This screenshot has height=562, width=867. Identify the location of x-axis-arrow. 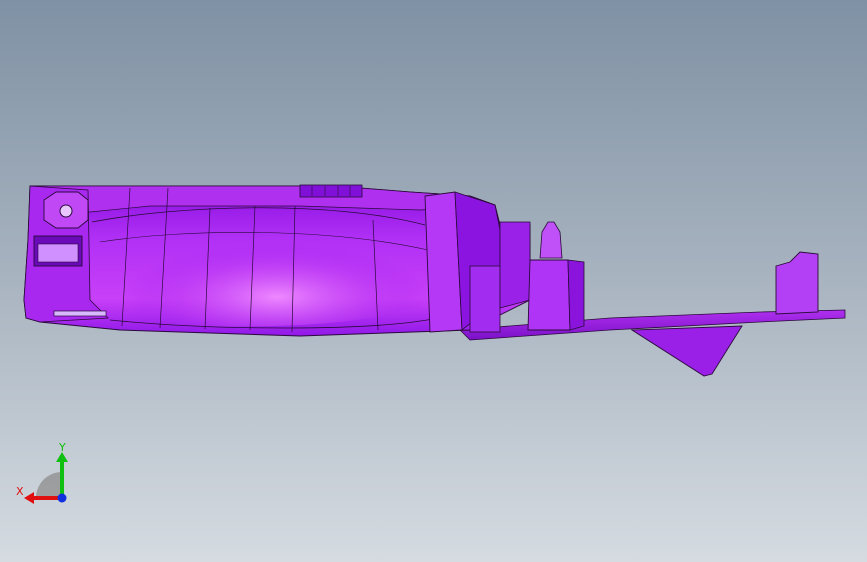
(29, 498).